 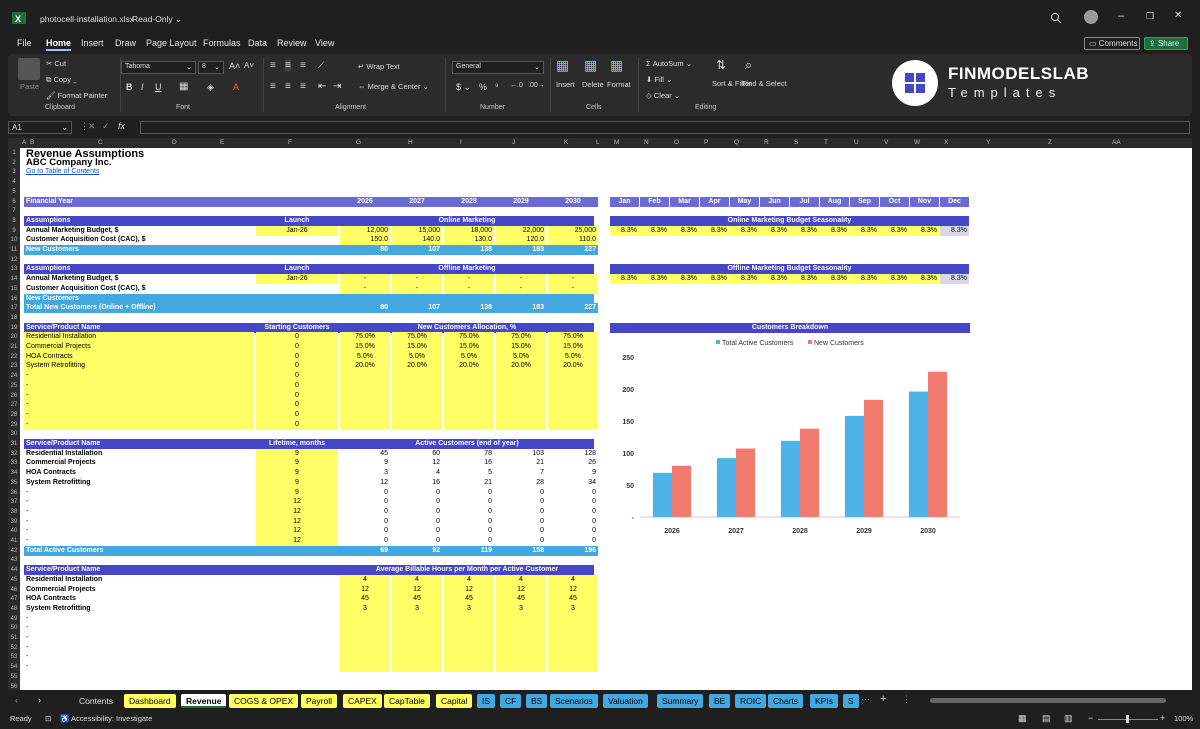 I want to click on sheet-tab: BS, so click(x=537, y=701).